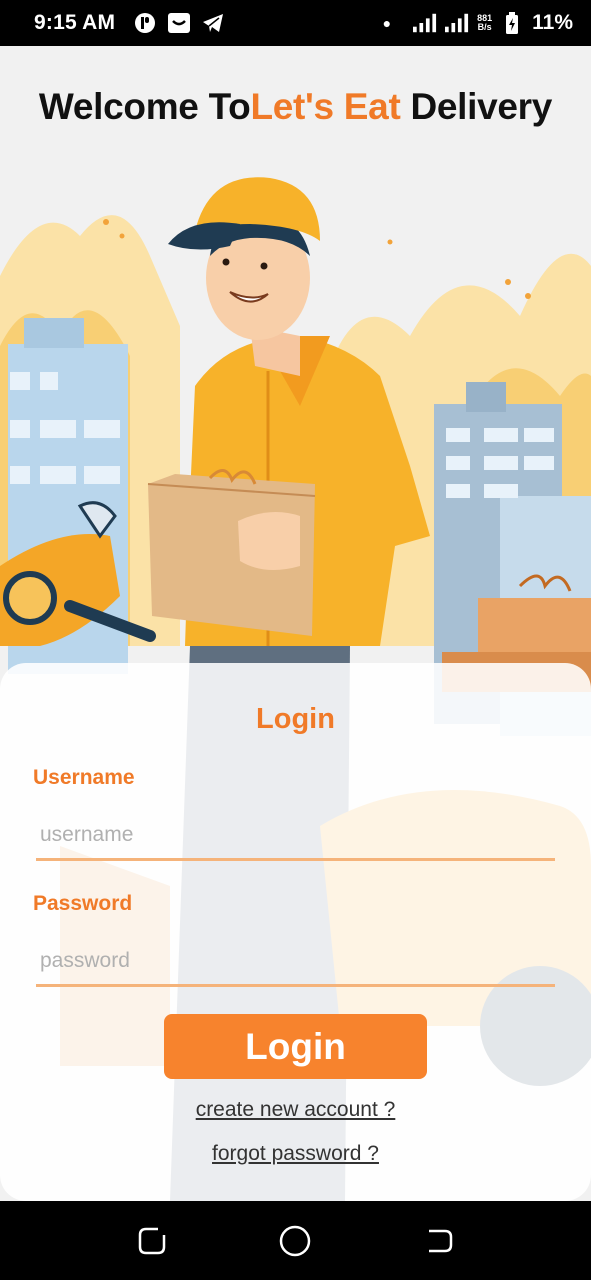 This screenshot has width=591, height=1280. Describe the element at coordinates (144, 106) in the screenshot. I see `headline-prefix: Welcome To` at that location.